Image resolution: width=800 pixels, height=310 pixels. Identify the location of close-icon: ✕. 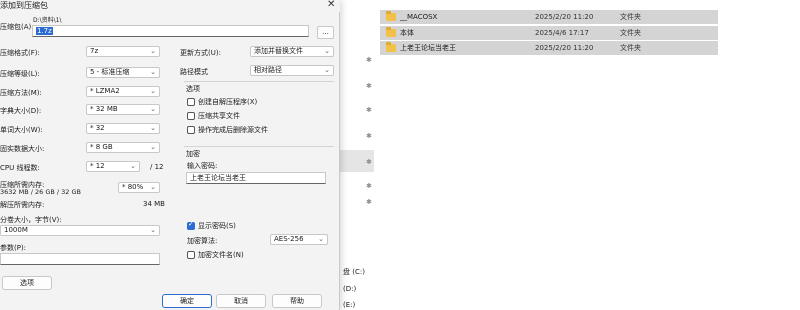
(331, 5).